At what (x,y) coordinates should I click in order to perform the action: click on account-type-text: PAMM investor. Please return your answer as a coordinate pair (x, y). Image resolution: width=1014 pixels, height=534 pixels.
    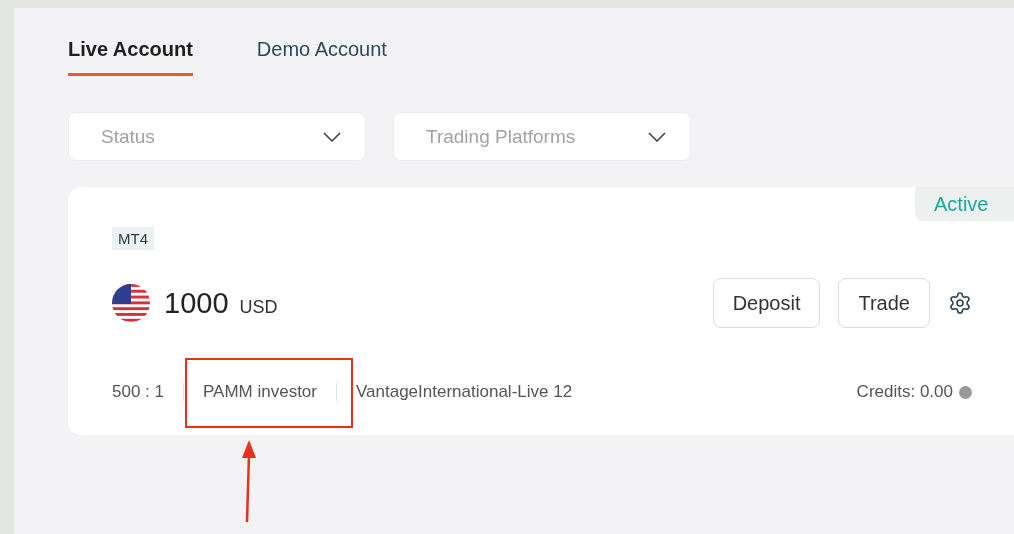
    Looking at the image, I should click on (260, 392).